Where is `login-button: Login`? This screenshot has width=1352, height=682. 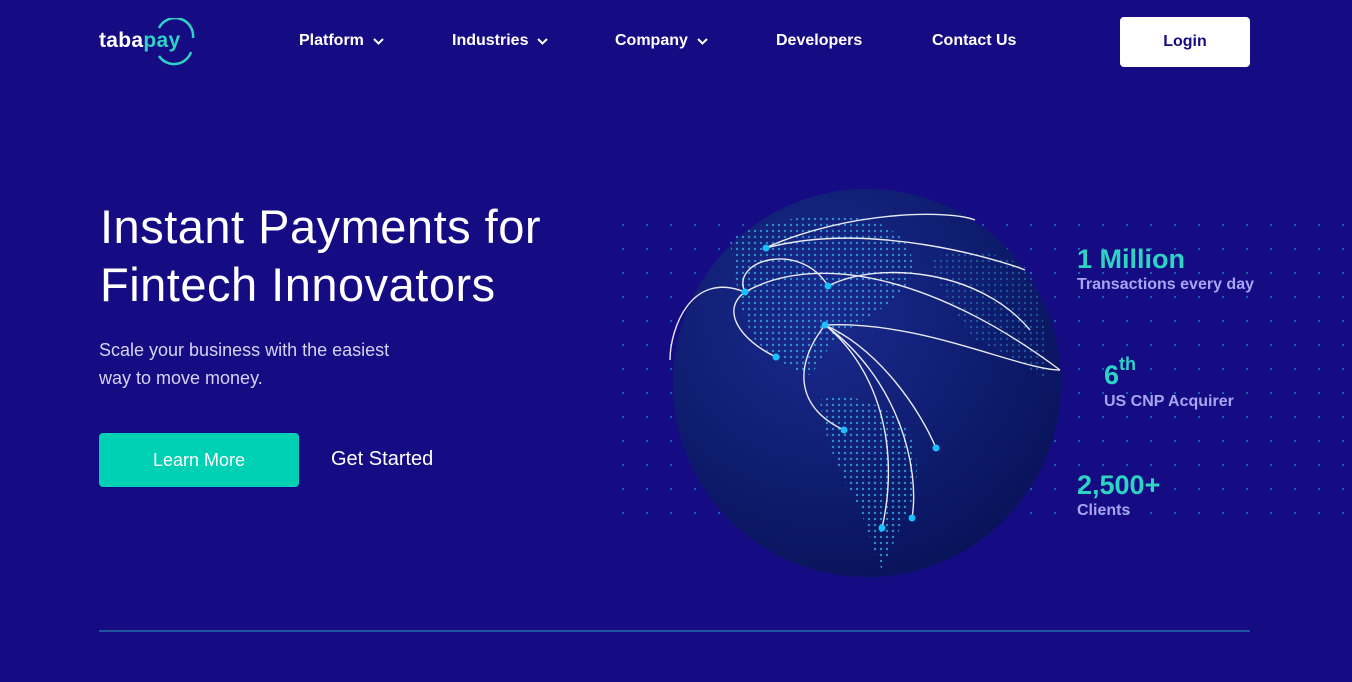 login-button: Login is located at coordinates (1185, 42).